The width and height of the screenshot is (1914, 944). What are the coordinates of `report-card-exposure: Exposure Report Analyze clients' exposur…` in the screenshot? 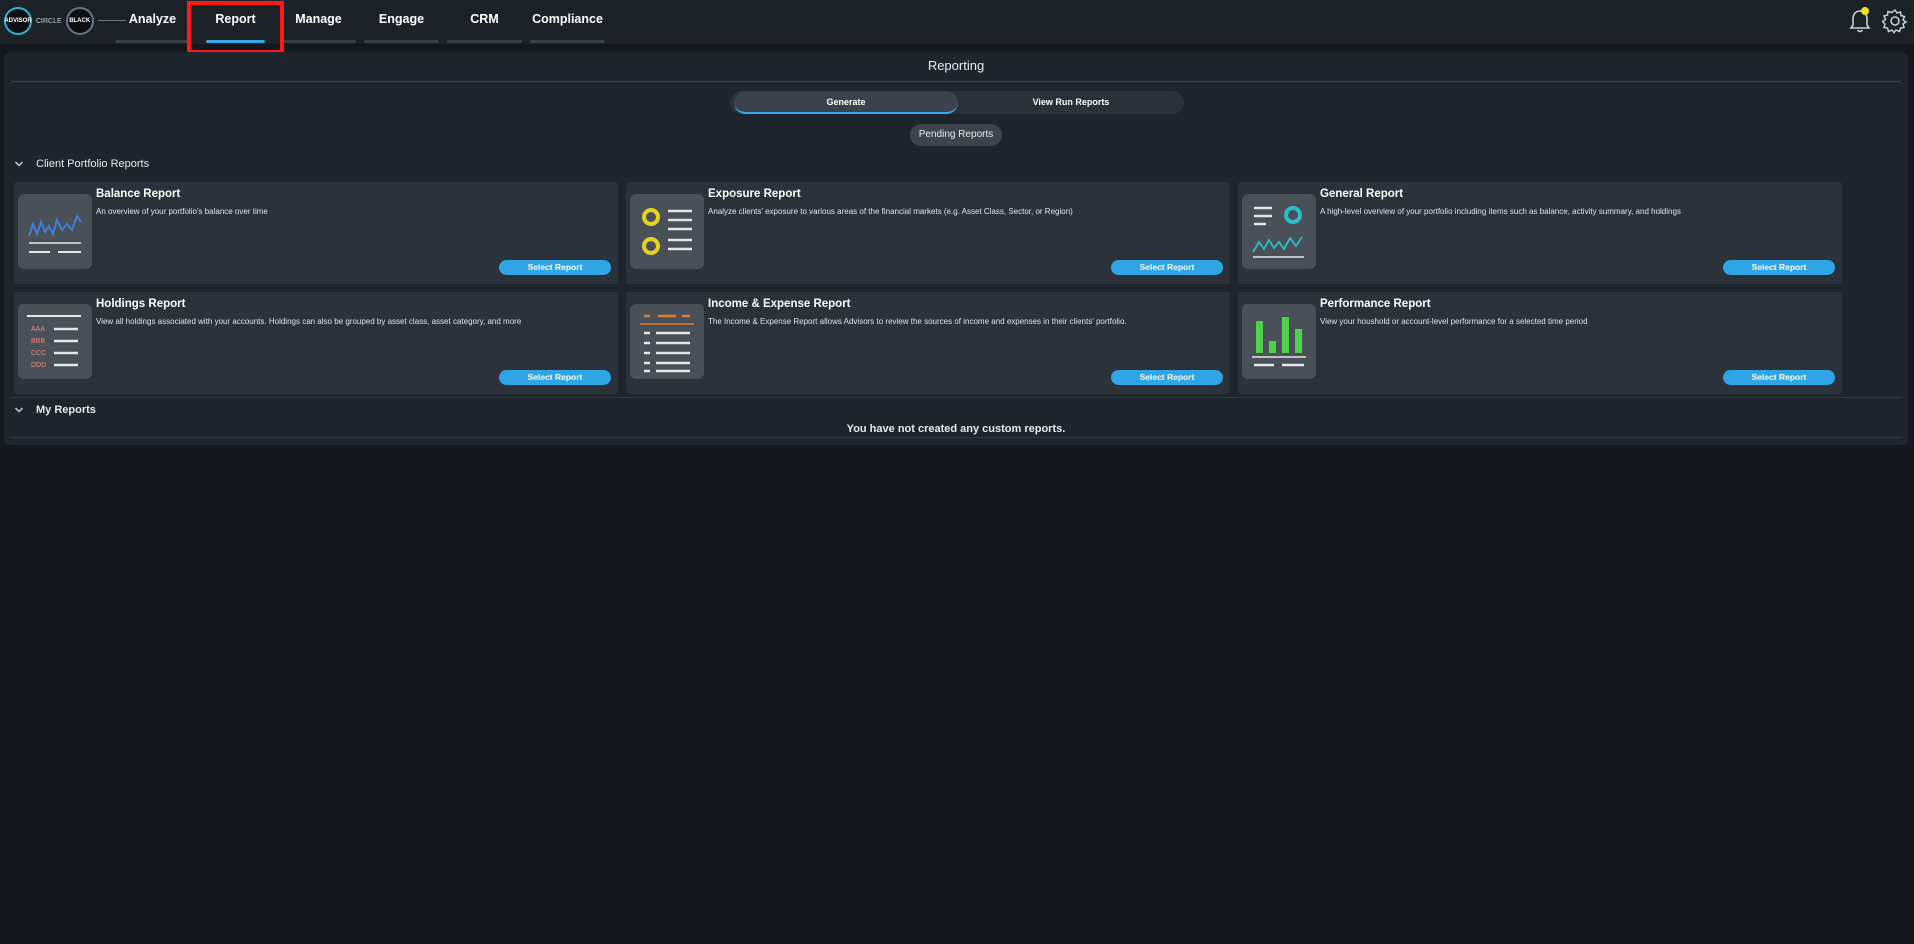 It's located at (928, 233).